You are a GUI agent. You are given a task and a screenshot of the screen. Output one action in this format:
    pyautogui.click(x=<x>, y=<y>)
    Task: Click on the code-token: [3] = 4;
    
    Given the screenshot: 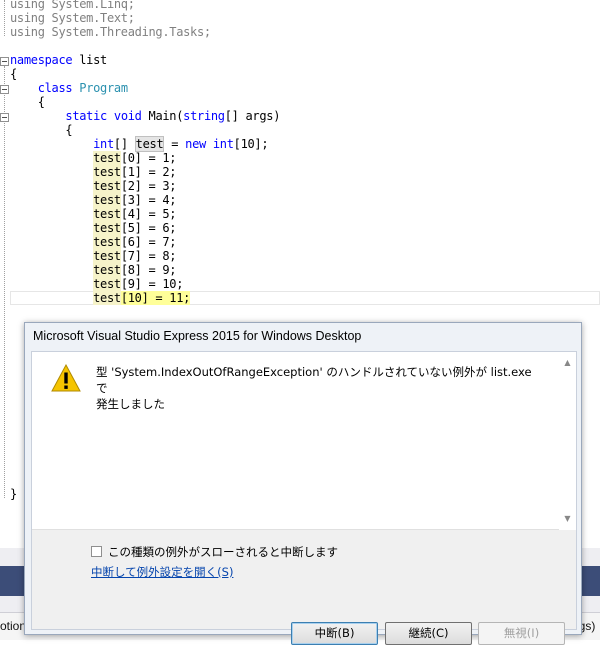 What is the action you would take?
    pyautogui.click(x=148, y=200)
    